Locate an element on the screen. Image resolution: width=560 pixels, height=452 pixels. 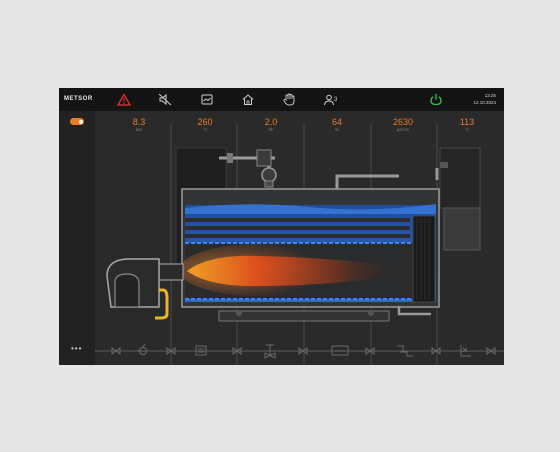
brand-logo: METSOR is located at coordinates (78, 99).